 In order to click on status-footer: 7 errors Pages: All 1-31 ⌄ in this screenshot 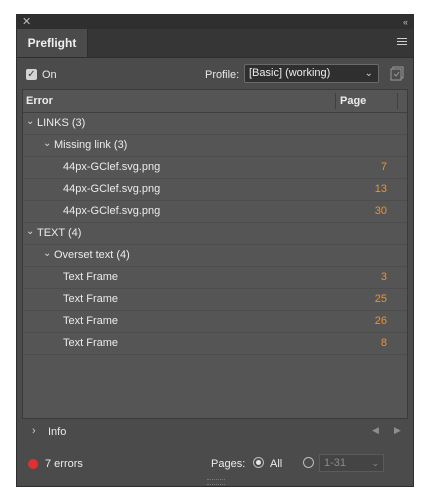, I will do `click(215, 464)`.